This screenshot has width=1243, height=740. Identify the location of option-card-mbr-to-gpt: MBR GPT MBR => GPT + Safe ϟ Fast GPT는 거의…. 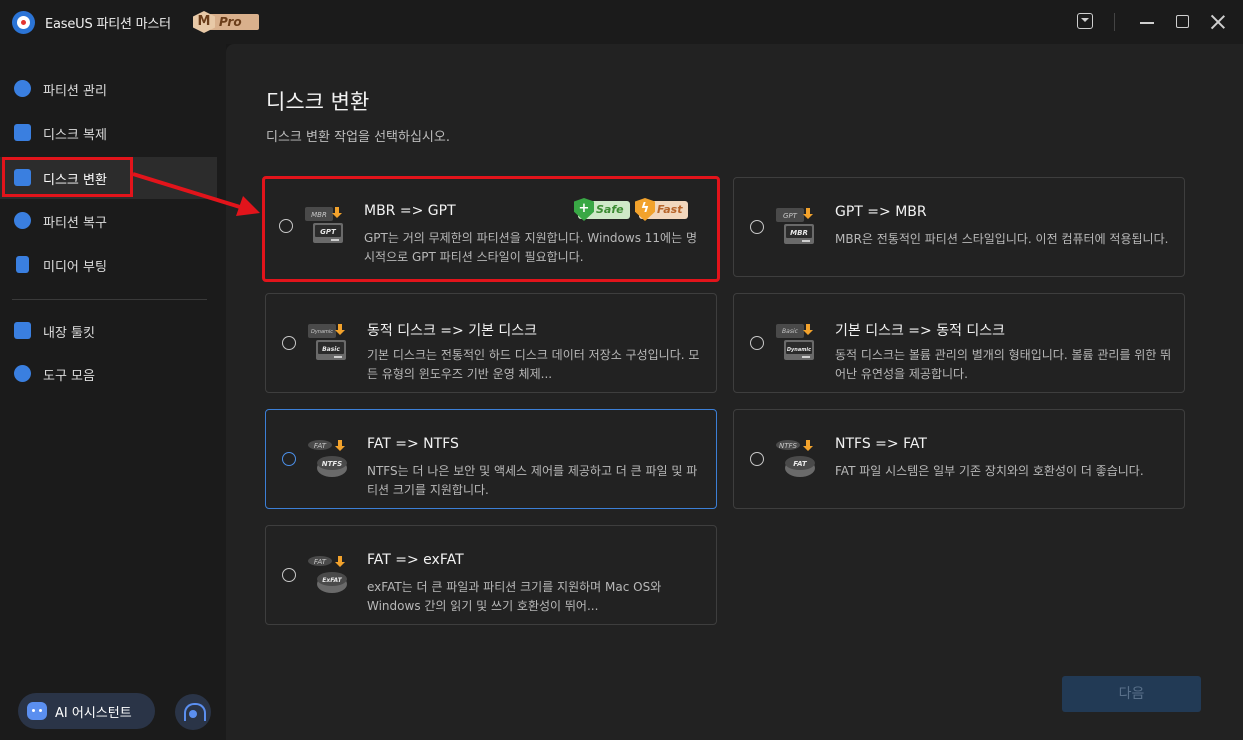
(491, 229).